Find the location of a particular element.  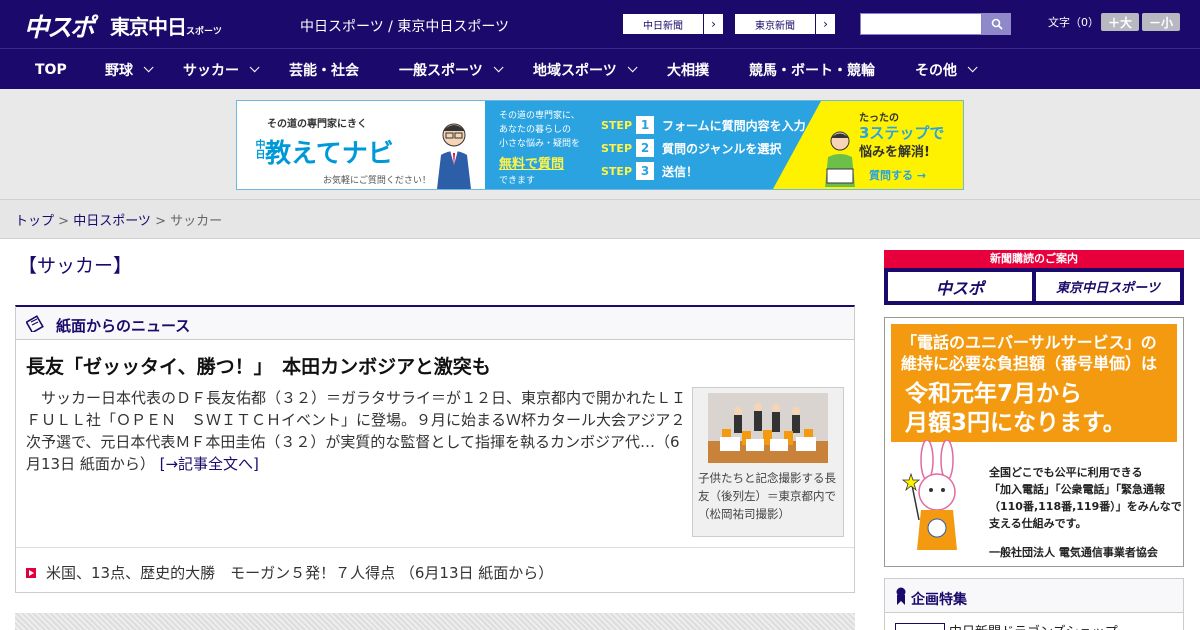

ad-desc-line: あなたの暮らしの is located at coordinates (535, 130).